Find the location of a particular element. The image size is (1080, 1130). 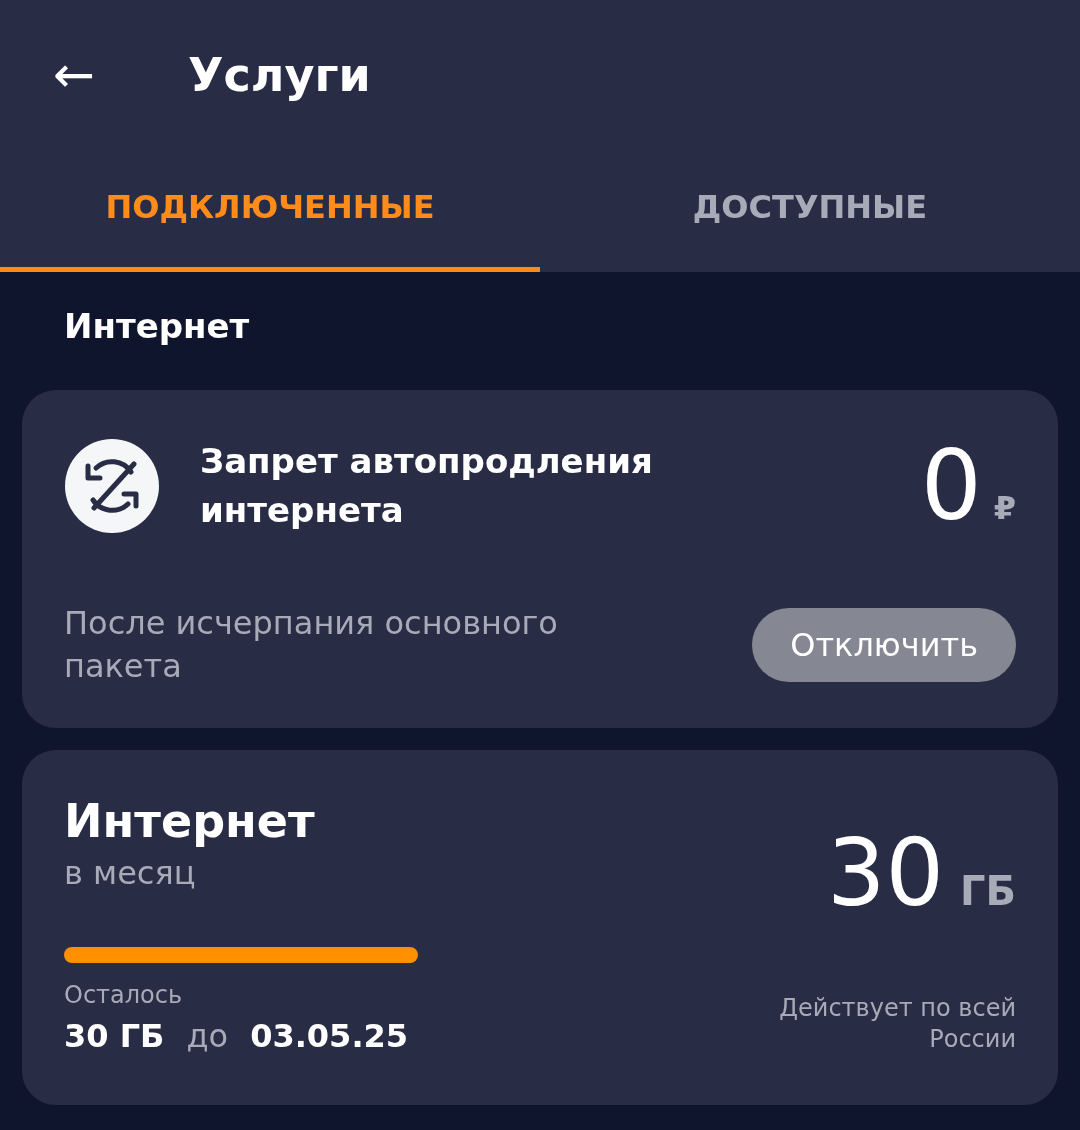

until-label: до is located at coordinates (207, 1036).